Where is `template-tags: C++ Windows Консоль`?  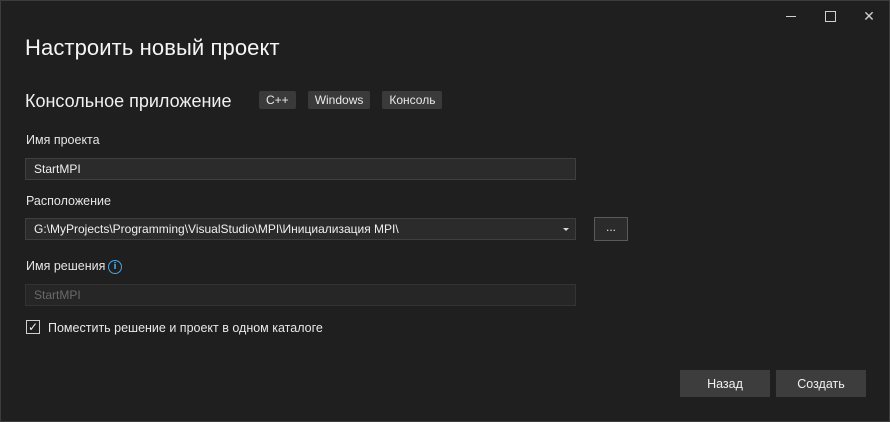
template-tags: C++ Windows Консоль is located at coordinates (351, 100).